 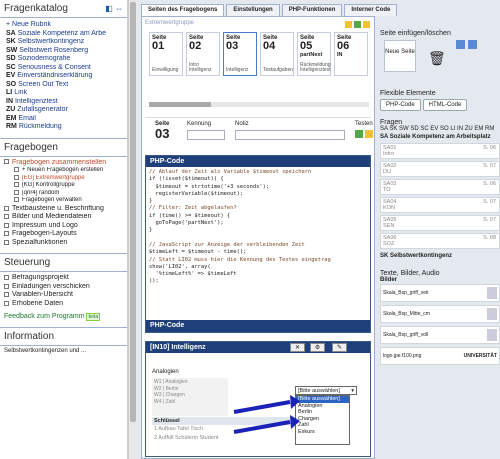 I want to click on tab-1: Einstellungen, so click(x=253, y=10).